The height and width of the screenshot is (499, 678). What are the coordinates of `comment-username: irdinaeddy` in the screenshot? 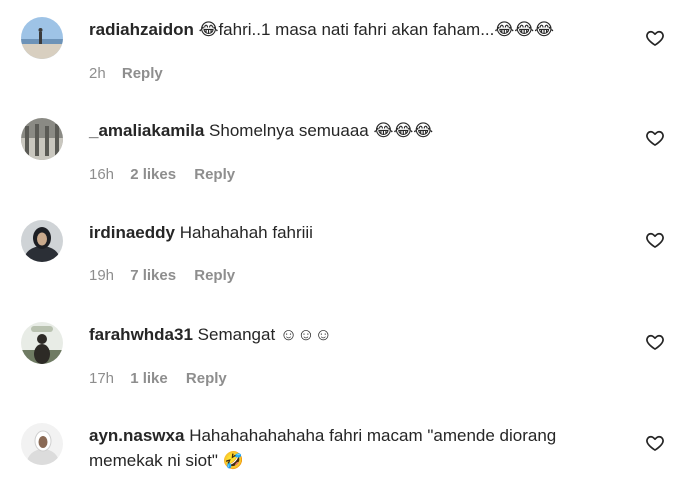 It's located at (132, 232).